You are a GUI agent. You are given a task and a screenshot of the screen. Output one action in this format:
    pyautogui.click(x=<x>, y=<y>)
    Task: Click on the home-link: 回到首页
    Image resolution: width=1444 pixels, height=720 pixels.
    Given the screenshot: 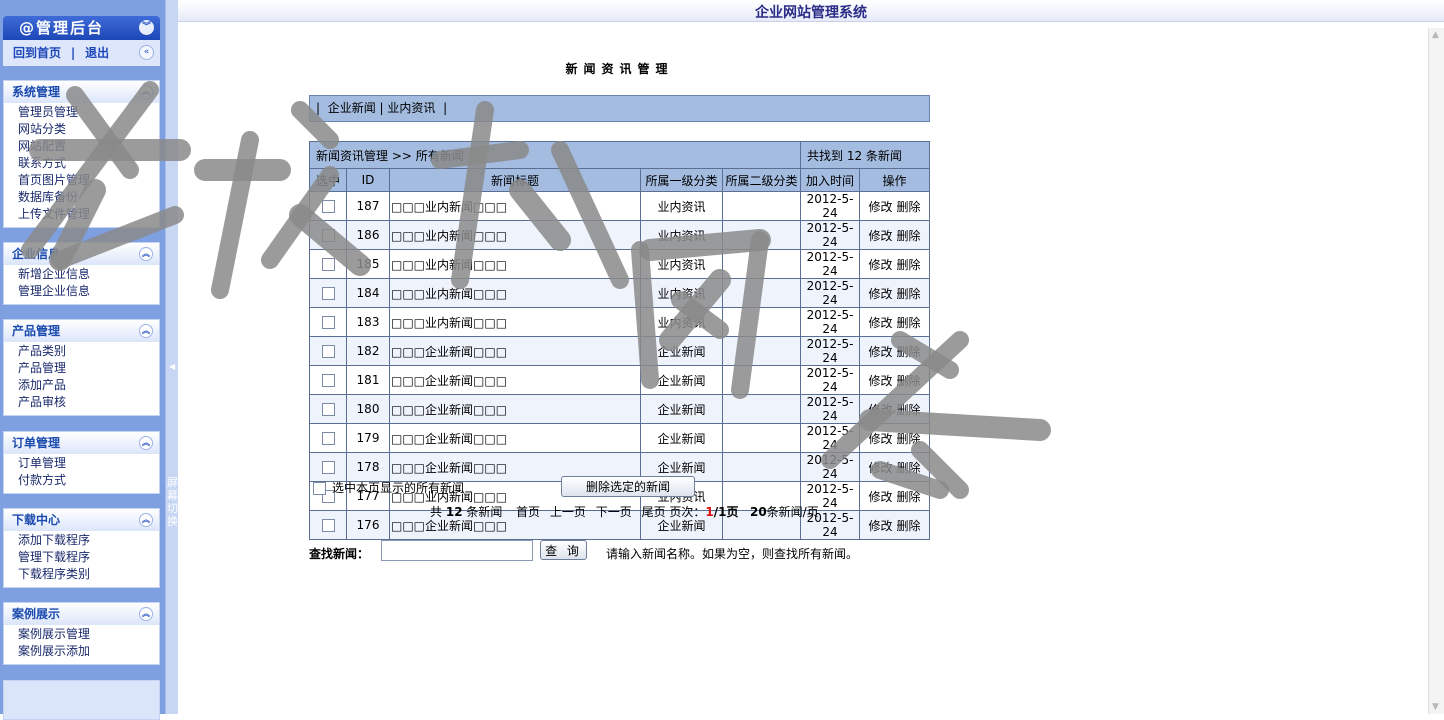 What is the action you would take?
    pyautogui.click(x=37, y=53)
    